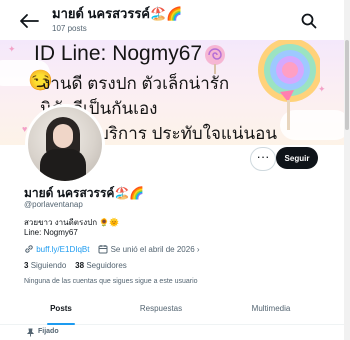 The height and width of the screenshot is (340, 350). What do you see at coordinates (48, 265) in the screenshot?
I see `following-label: Siguiendo` at bounding box center [48, 265].